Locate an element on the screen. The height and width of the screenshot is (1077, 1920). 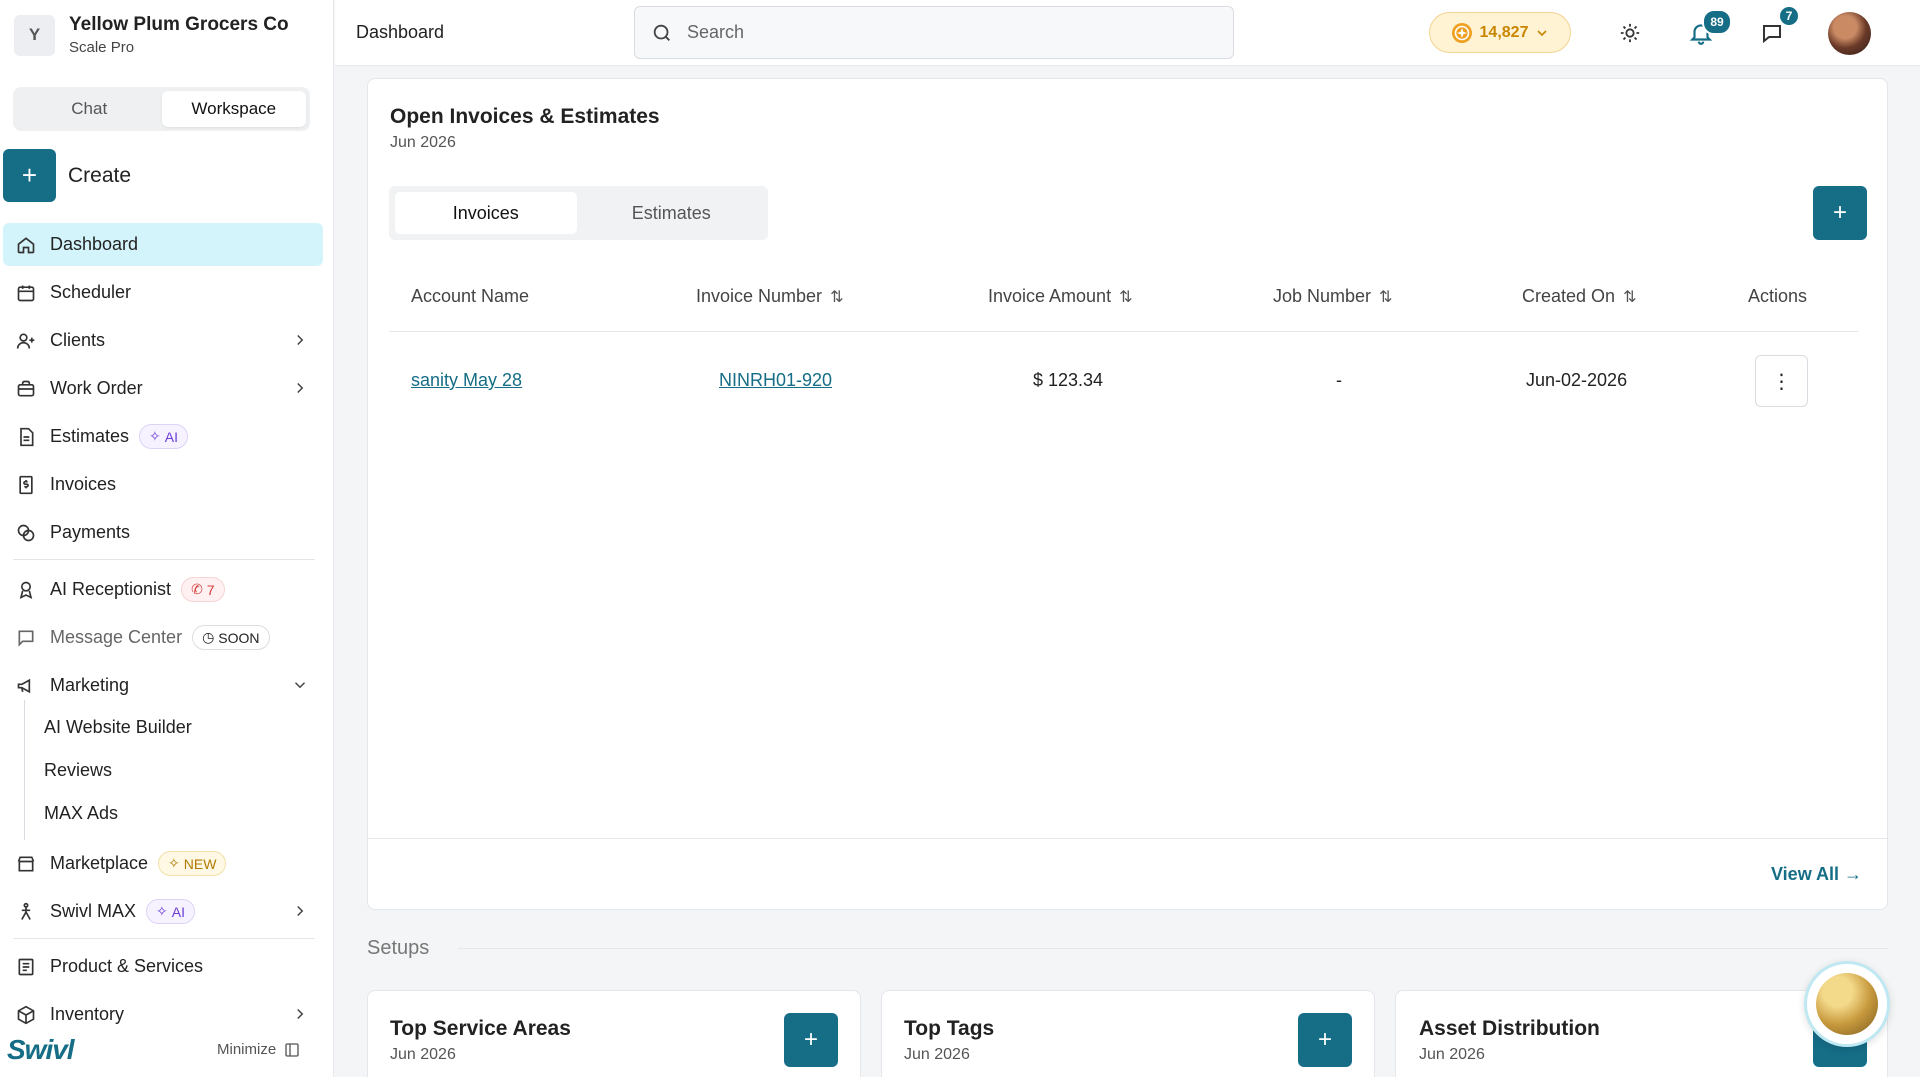
assistant-launcher-button is located at coordinates (1847, 1004).